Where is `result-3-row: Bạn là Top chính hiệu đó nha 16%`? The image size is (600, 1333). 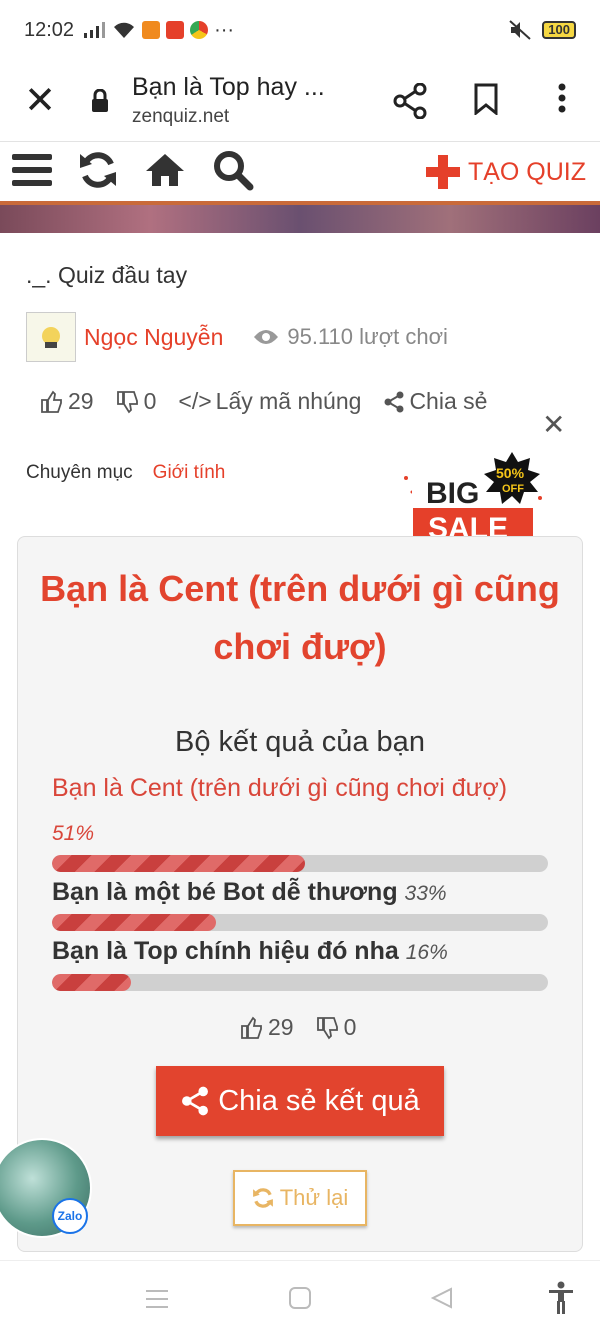 result-3-row: Bạn là Top chính hiệu đó nha 16% is located at coordinates (250, 951).